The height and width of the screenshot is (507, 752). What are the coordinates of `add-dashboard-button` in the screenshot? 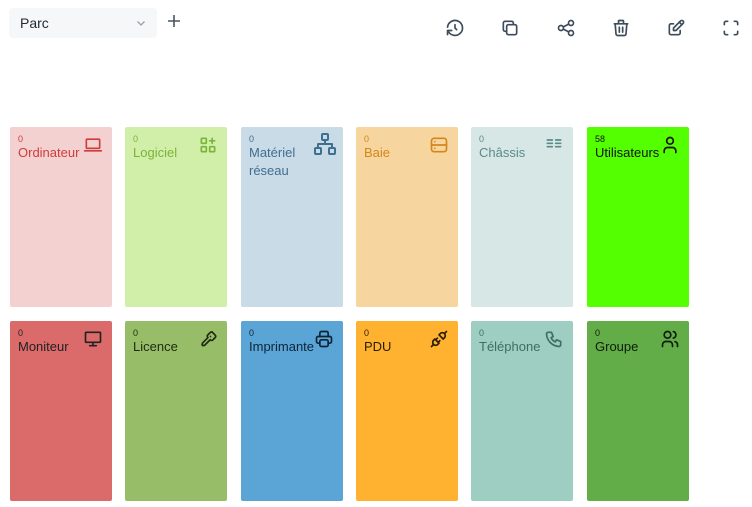 It's located at (174, 21).